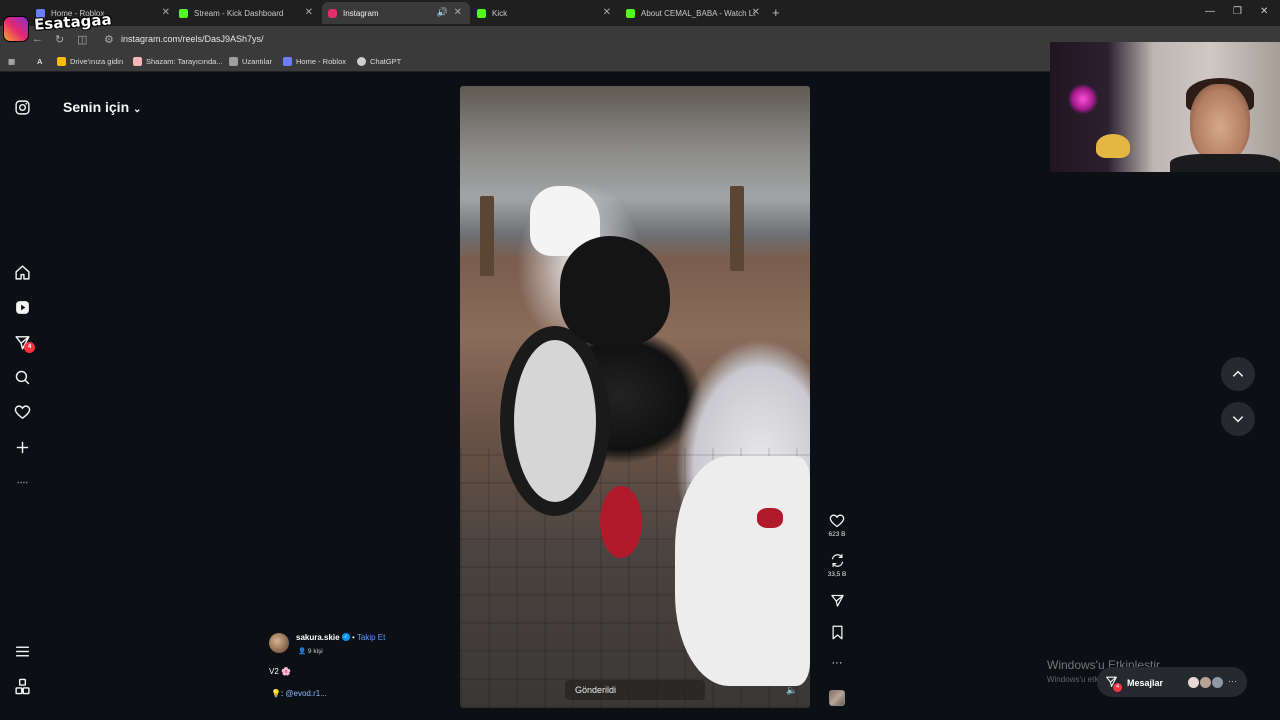 This screenshot has height=720, width=1280. Describe the element at coordinates (59, 39) in the screenshot. I see `reload-icon: ↻` at that location.